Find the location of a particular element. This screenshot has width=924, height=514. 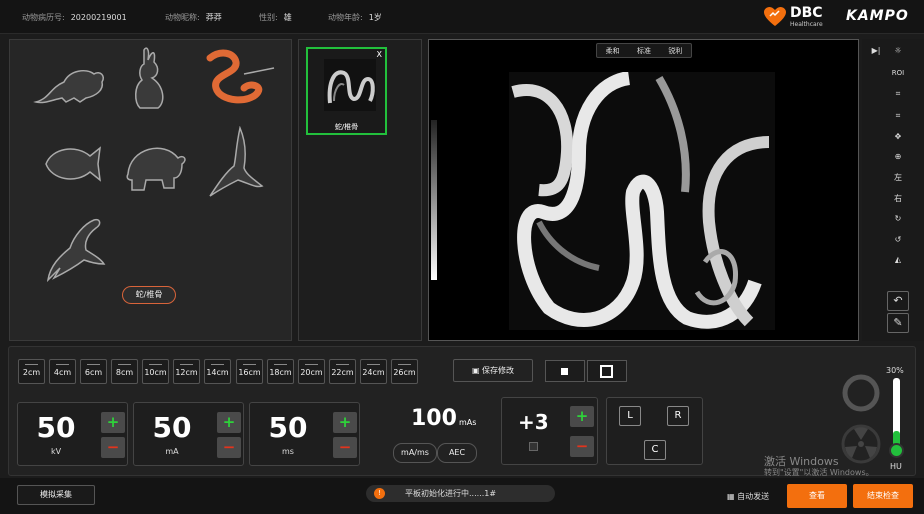

filter-selector: 柔和 标准 锐利 is located at coordinates (644, 50).